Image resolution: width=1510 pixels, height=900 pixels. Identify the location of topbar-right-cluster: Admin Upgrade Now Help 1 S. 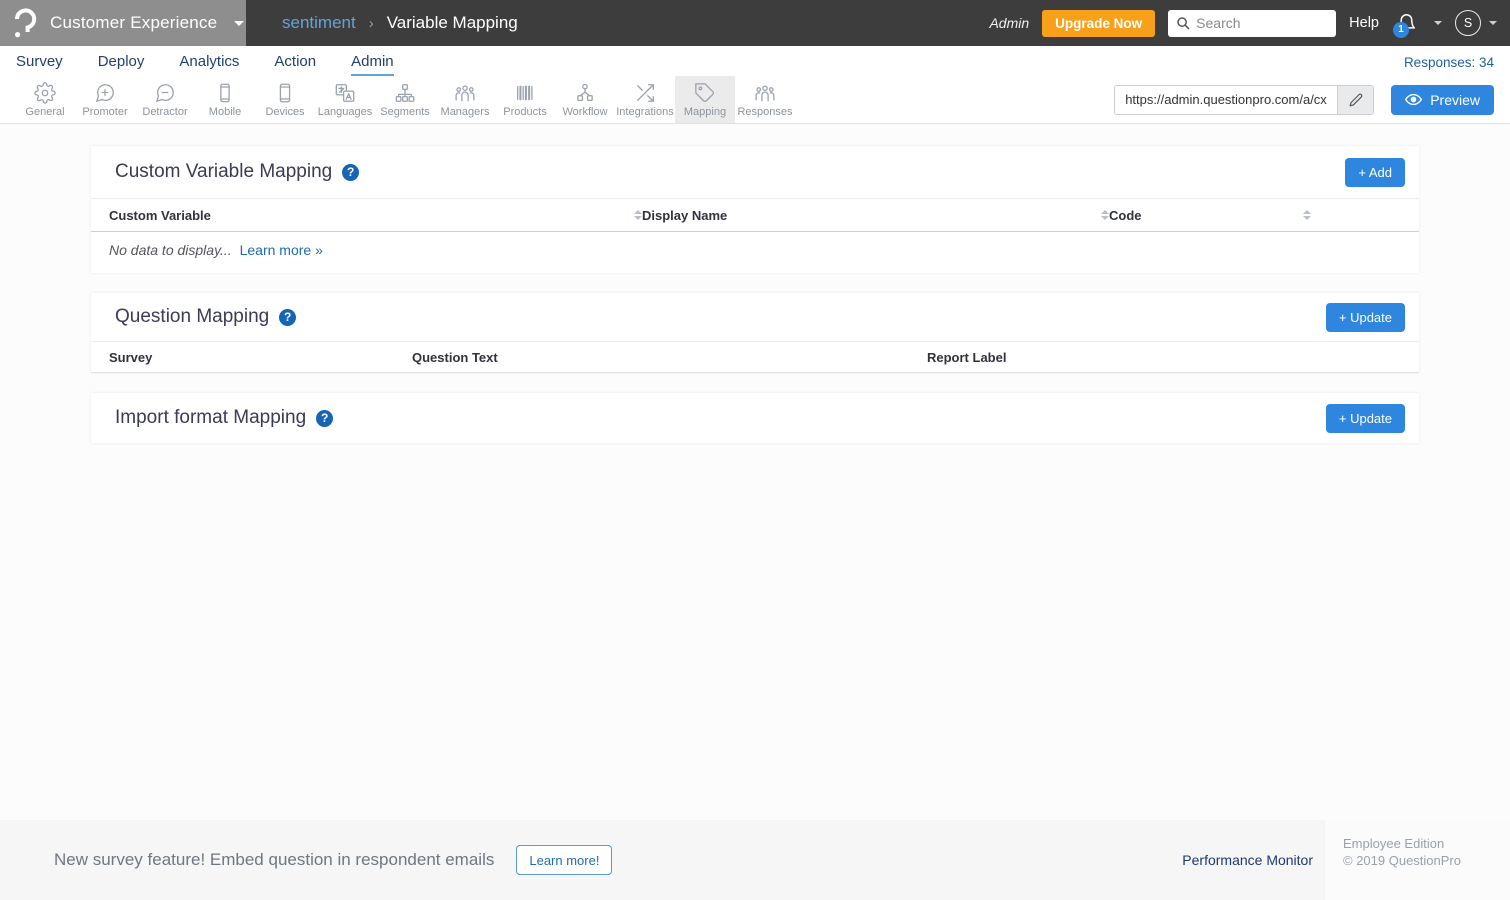
(1249, 23).